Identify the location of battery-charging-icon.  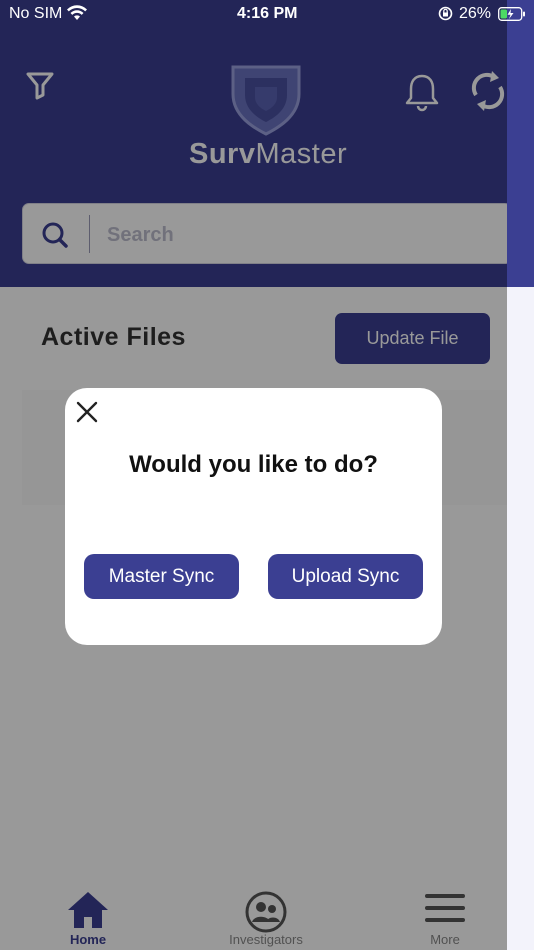
(512, 16).